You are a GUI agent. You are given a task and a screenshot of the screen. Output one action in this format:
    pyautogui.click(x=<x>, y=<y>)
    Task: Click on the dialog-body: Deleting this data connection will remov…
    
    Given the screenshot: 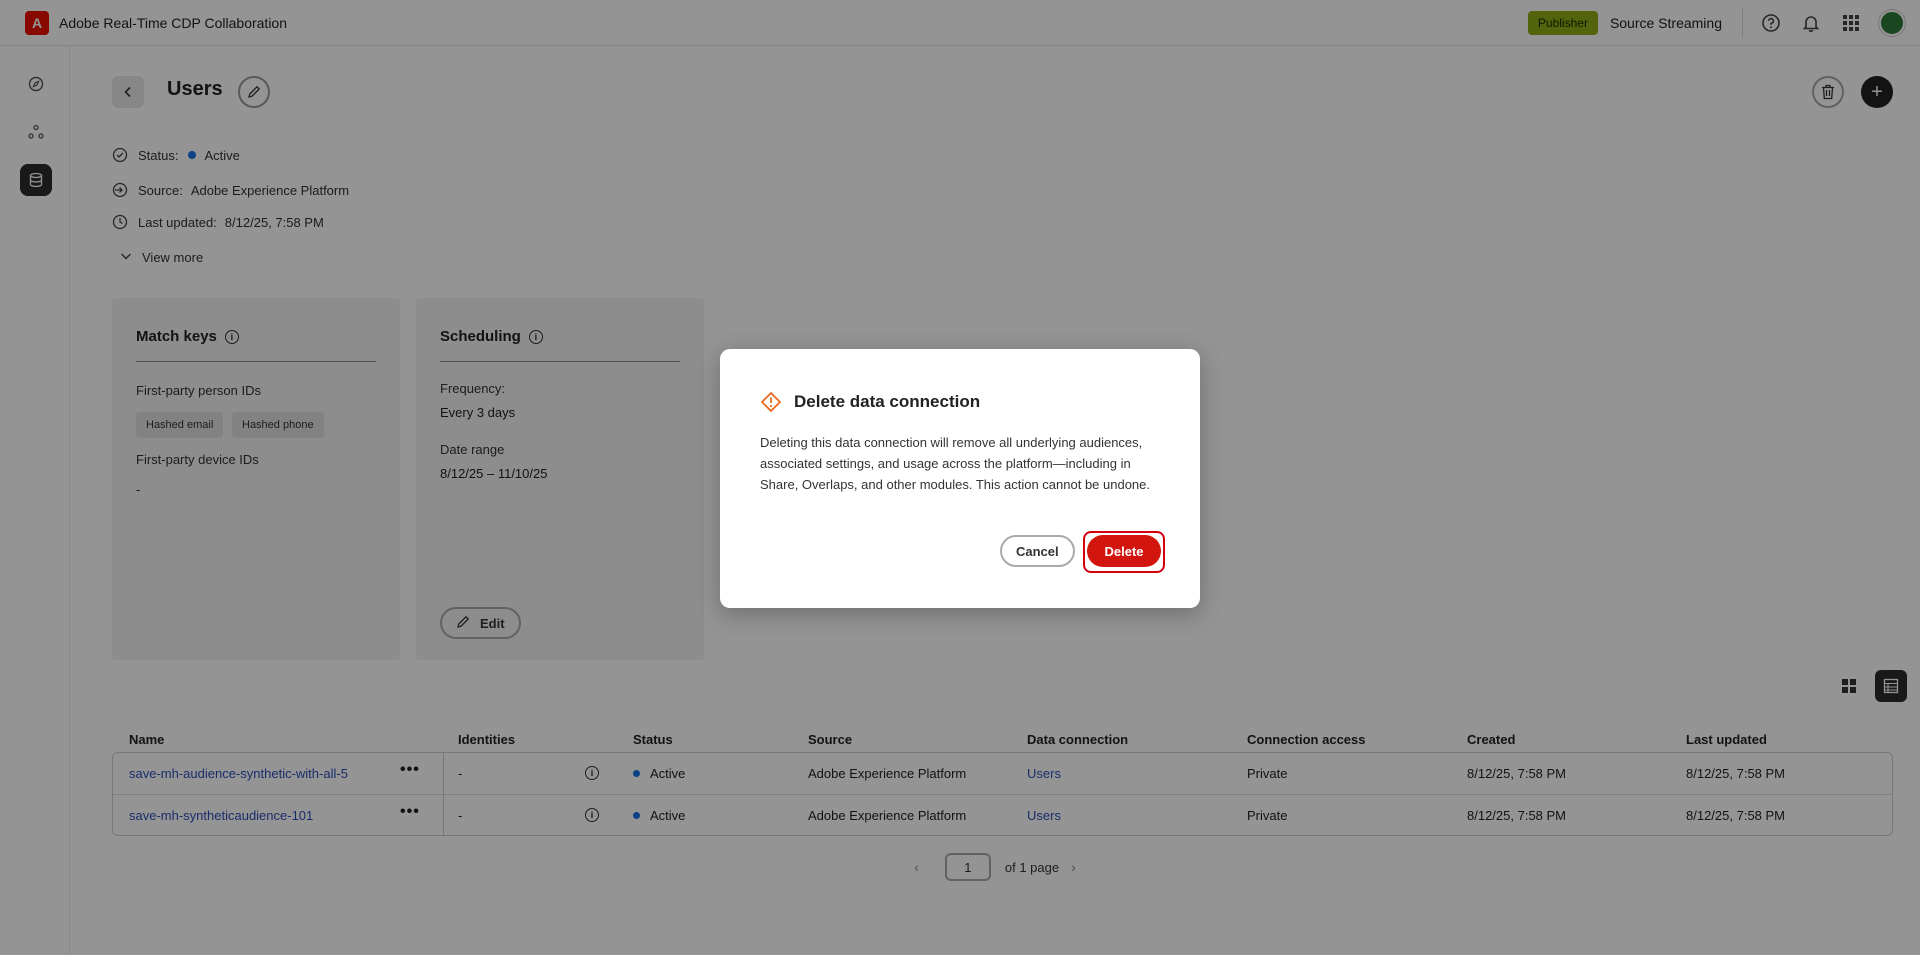 What is the action you would take?
    pyautogui.click(x=955, y=463)
    